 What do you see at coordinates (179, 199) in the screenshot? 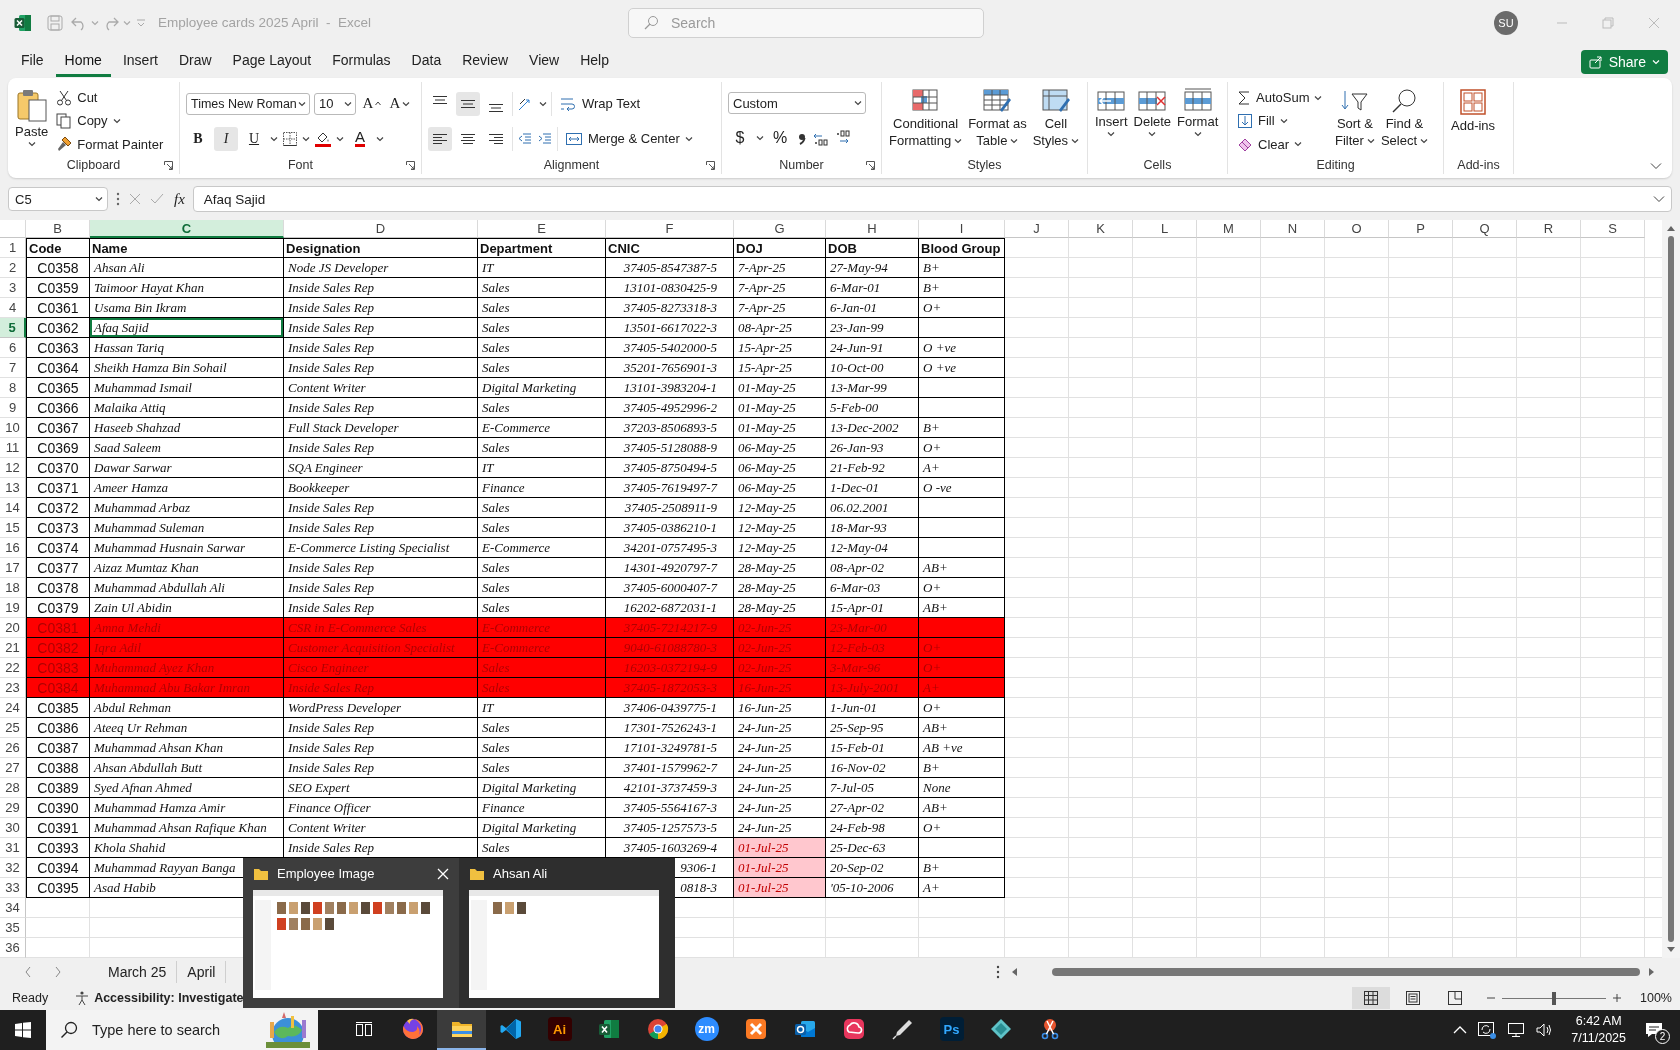
I see `insert-function-button: fx` at bounding box center [179, 199].